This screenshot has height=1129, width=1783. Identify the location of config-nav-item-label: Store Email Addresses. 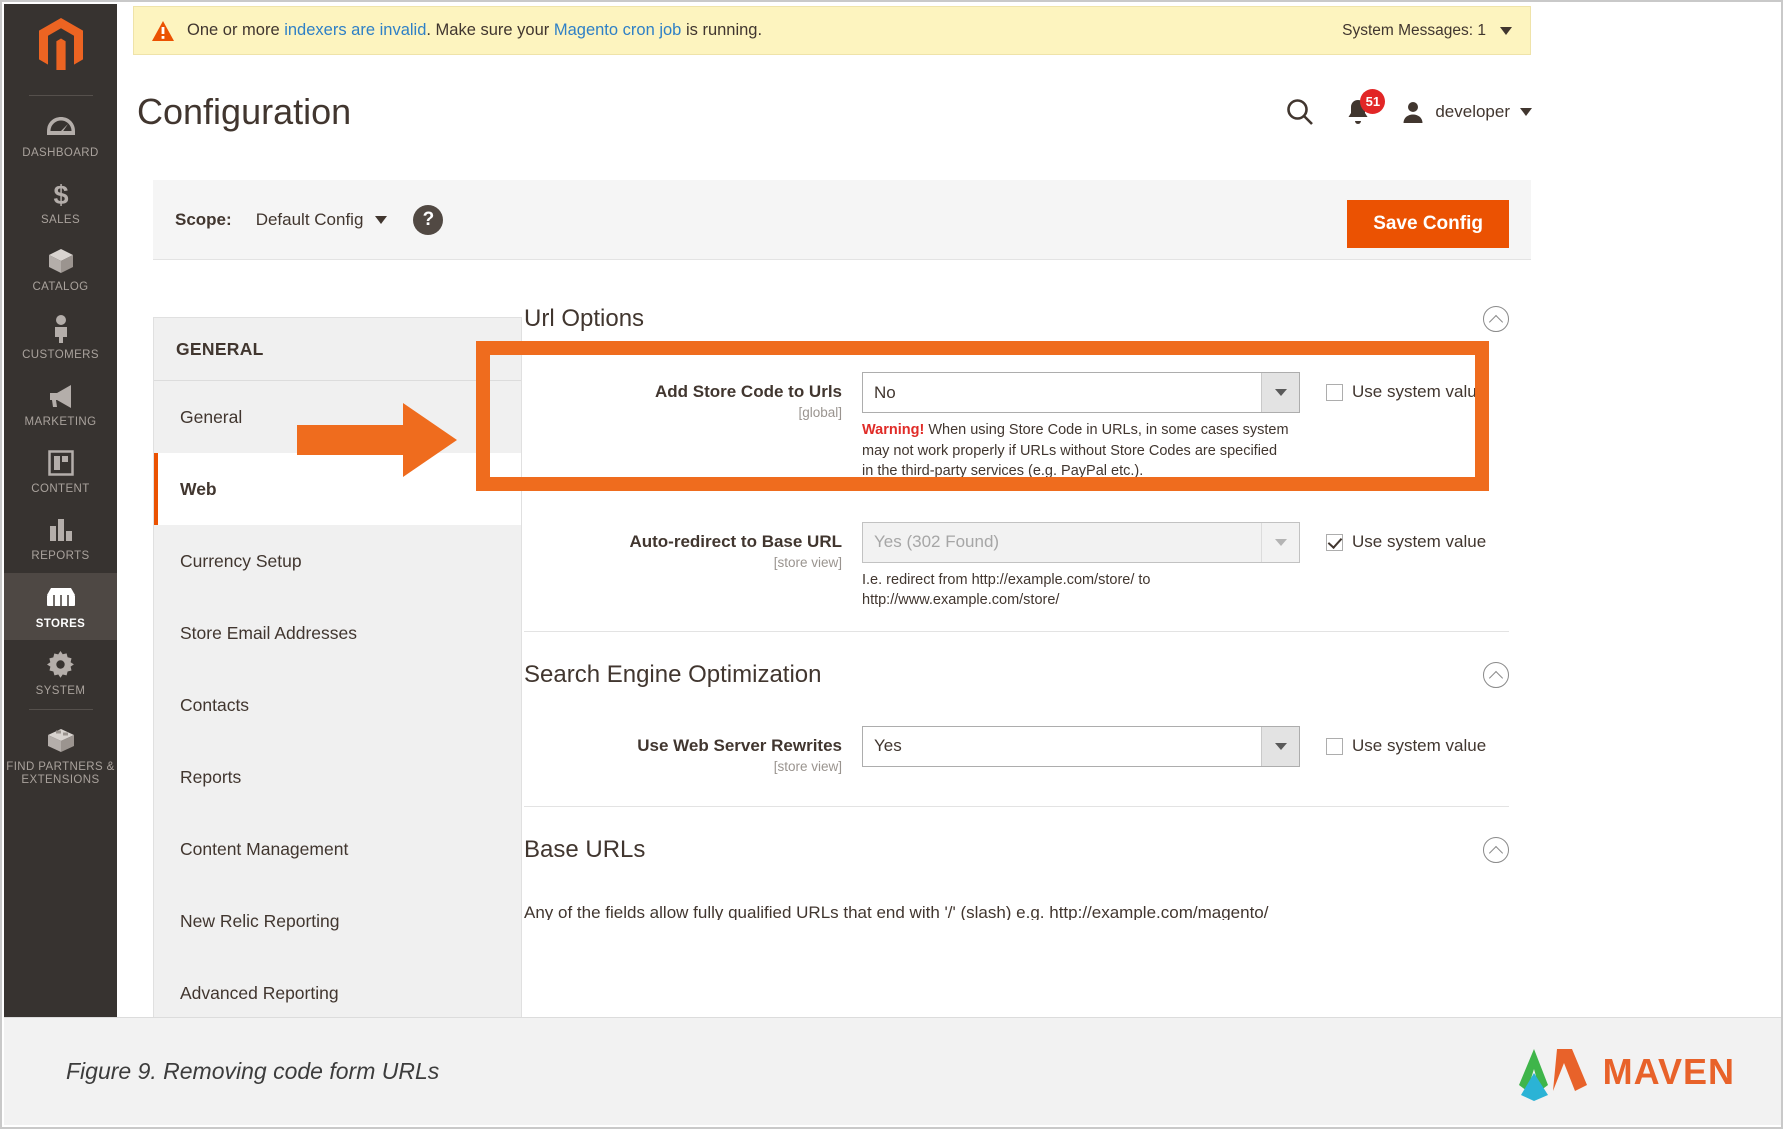
(269, 632).